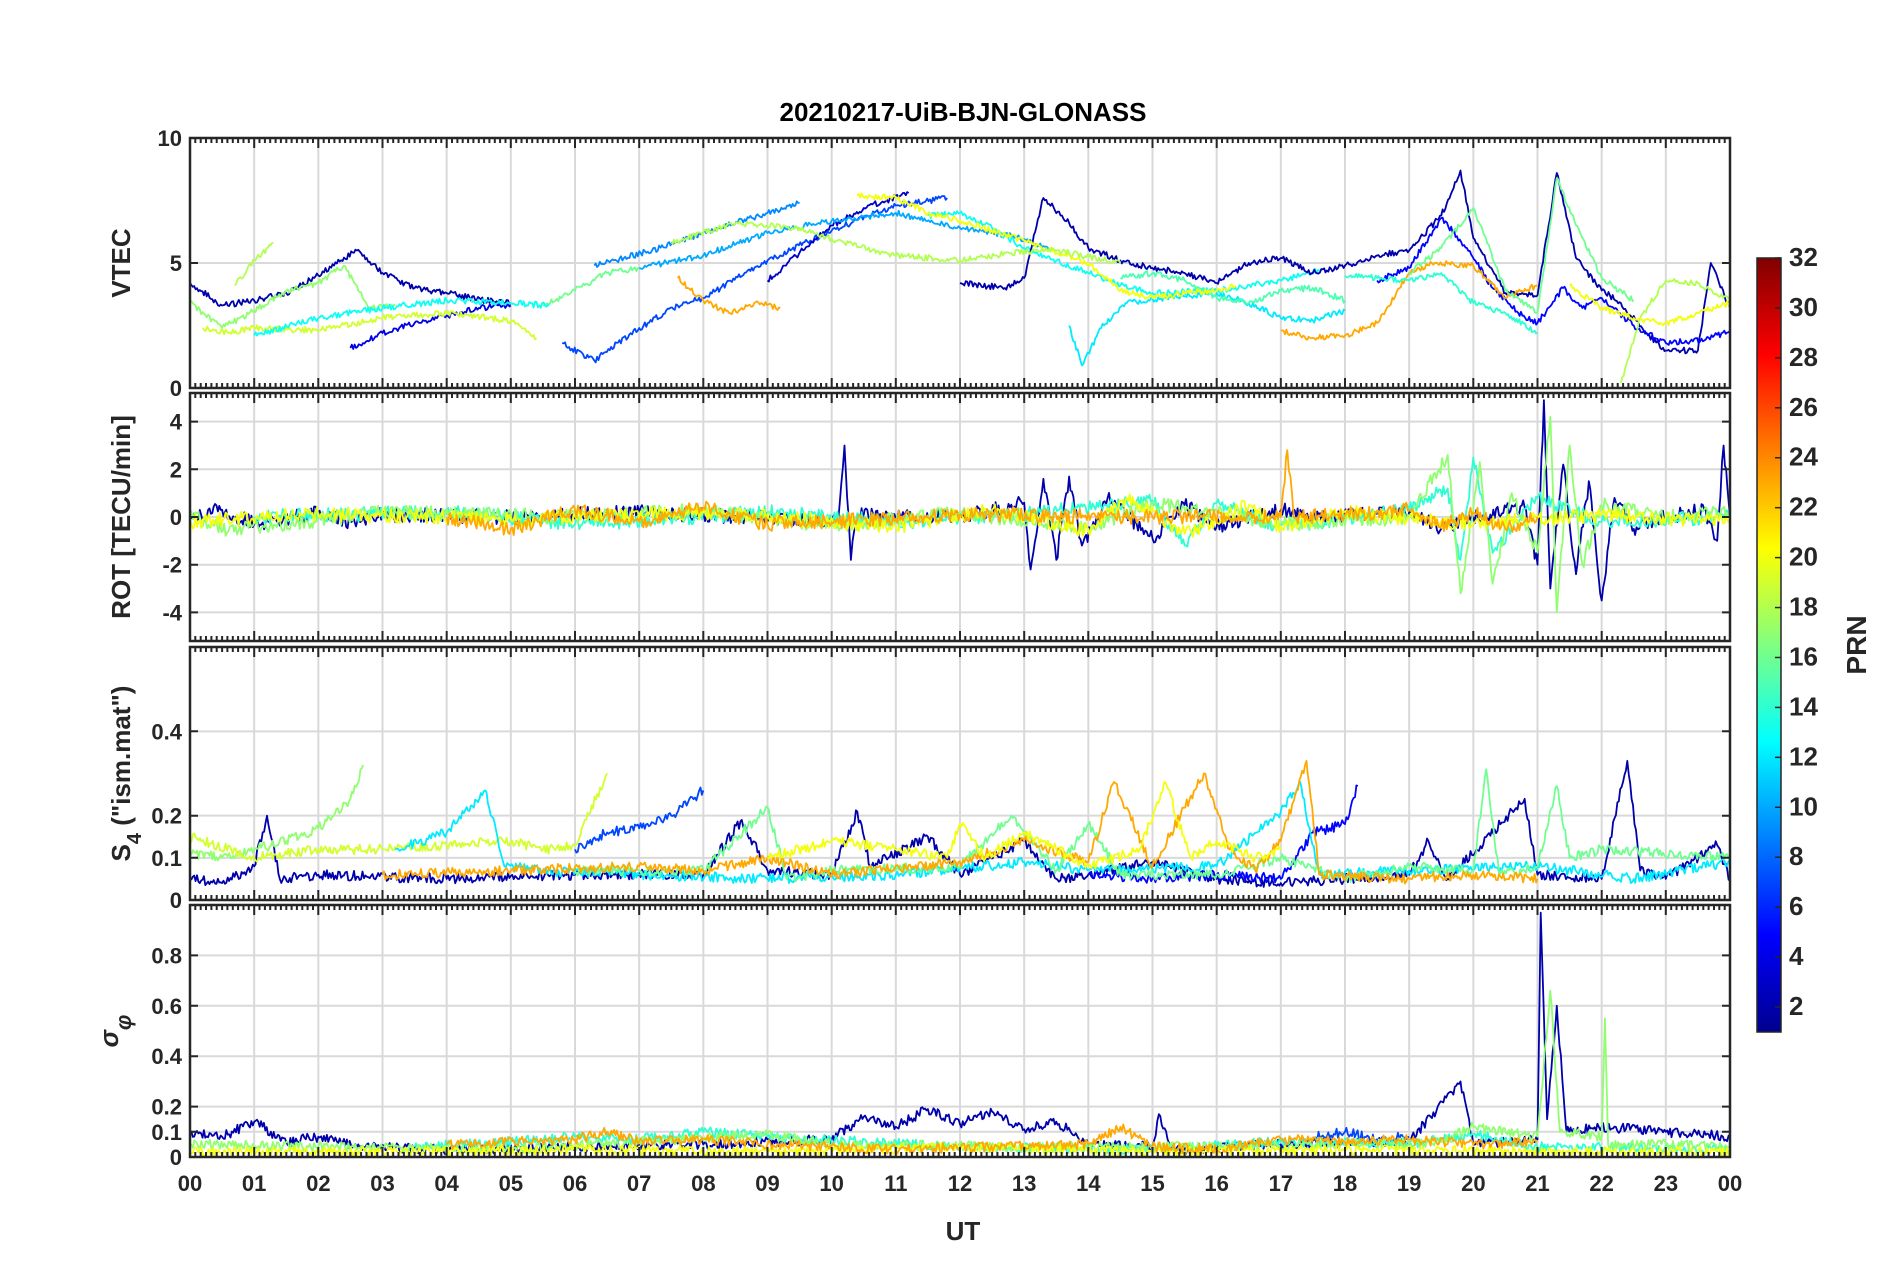 The height and width of the screenshot is (1272, 1902). Describe the element at coordinates (1088, 1183) in the screenshot. I see `x-tick-label: 14` at that location.